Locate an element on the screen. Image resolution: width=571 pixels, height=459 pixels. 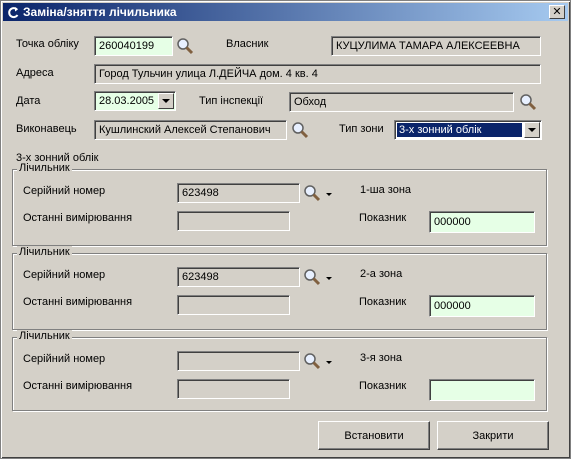
reading-input is located at coordinates (482, 390).